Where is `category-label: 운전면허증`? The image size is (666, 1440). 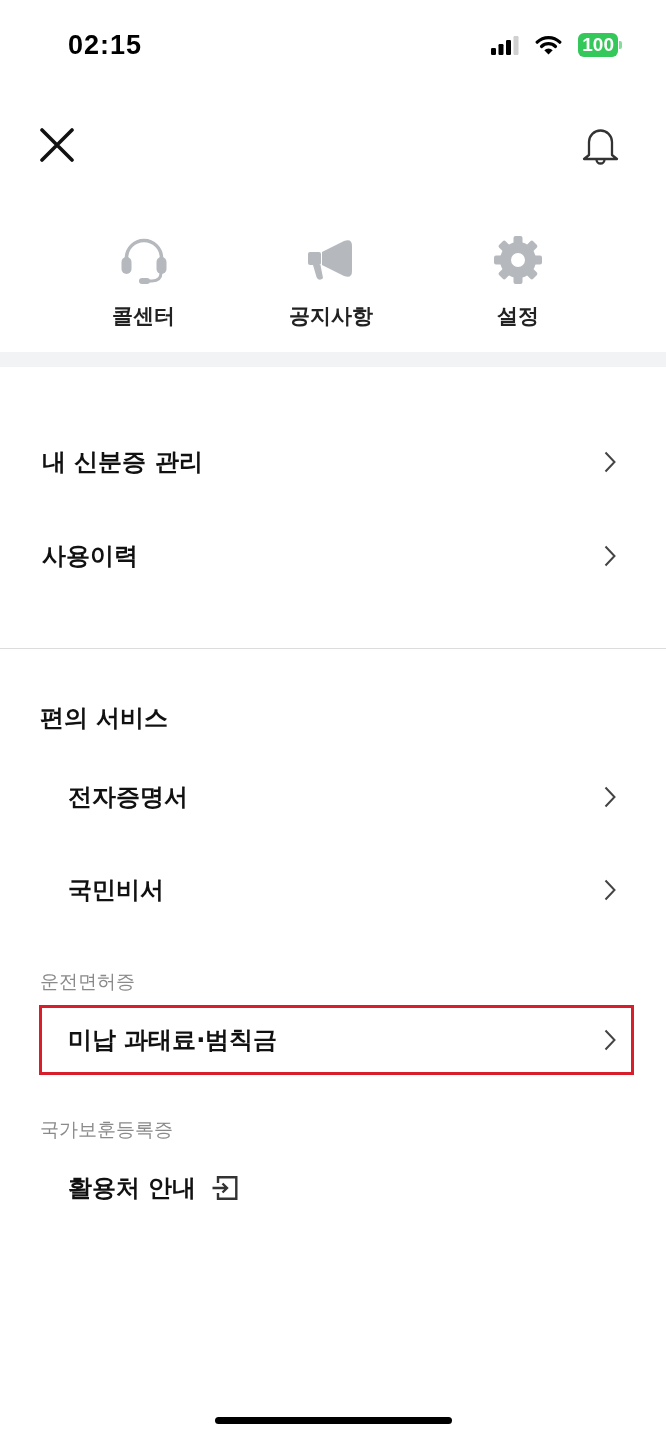 category-label: 운전면허증 is located at coordinates (87, 981).